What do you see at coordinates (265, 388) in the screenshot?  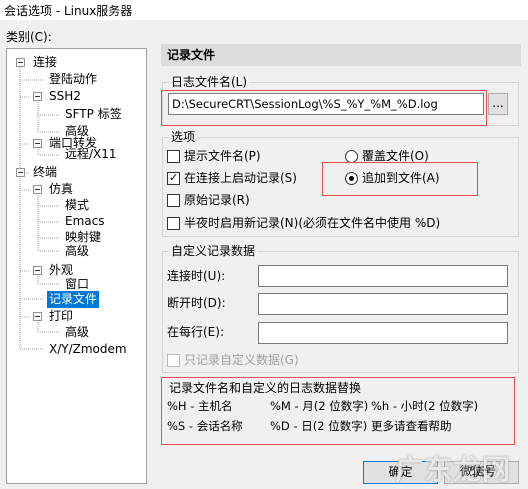 I see `substitutions-title: 记录文件名和自定义的日志数据替换` at bounding box center [265, 388].